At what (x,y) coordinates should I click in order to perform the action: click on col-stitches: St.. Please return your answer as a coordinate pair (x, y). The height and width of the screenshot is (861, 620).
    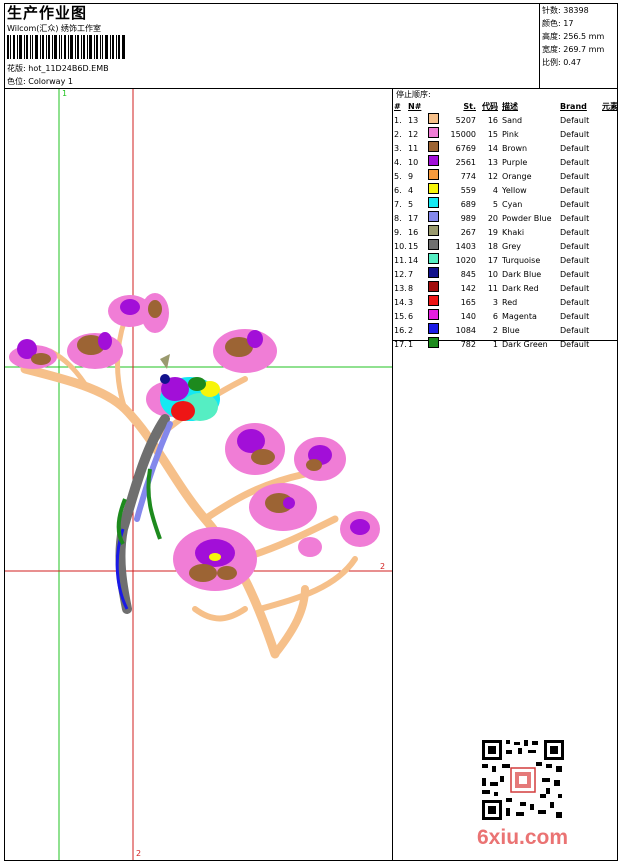
    Looking at the image, I should click on (469, 106).